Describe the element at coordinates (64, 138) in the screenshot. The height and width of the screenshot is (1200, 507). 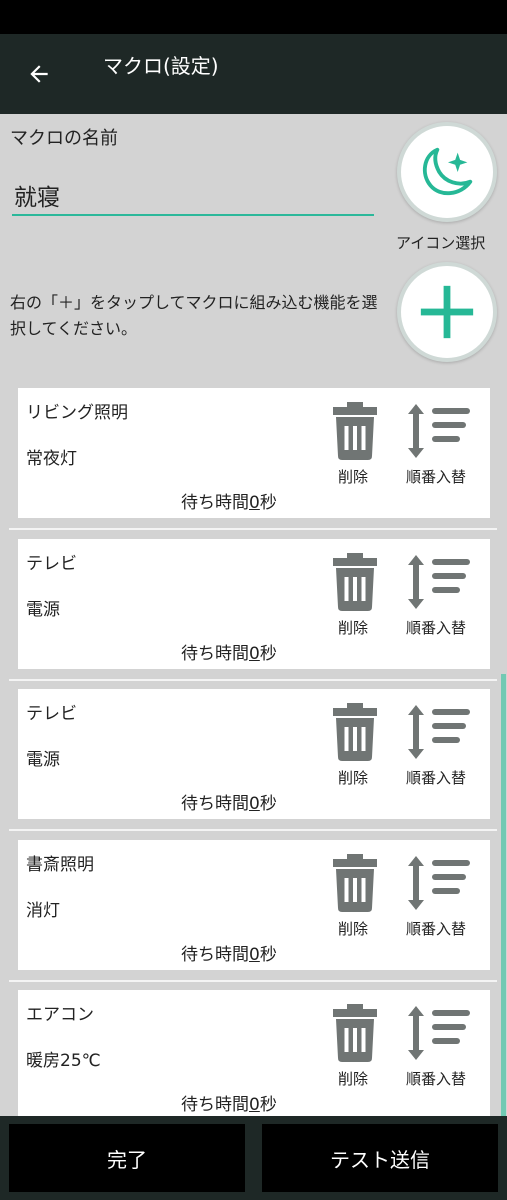
I see `macro-name-label: マクロの名前` at that location.